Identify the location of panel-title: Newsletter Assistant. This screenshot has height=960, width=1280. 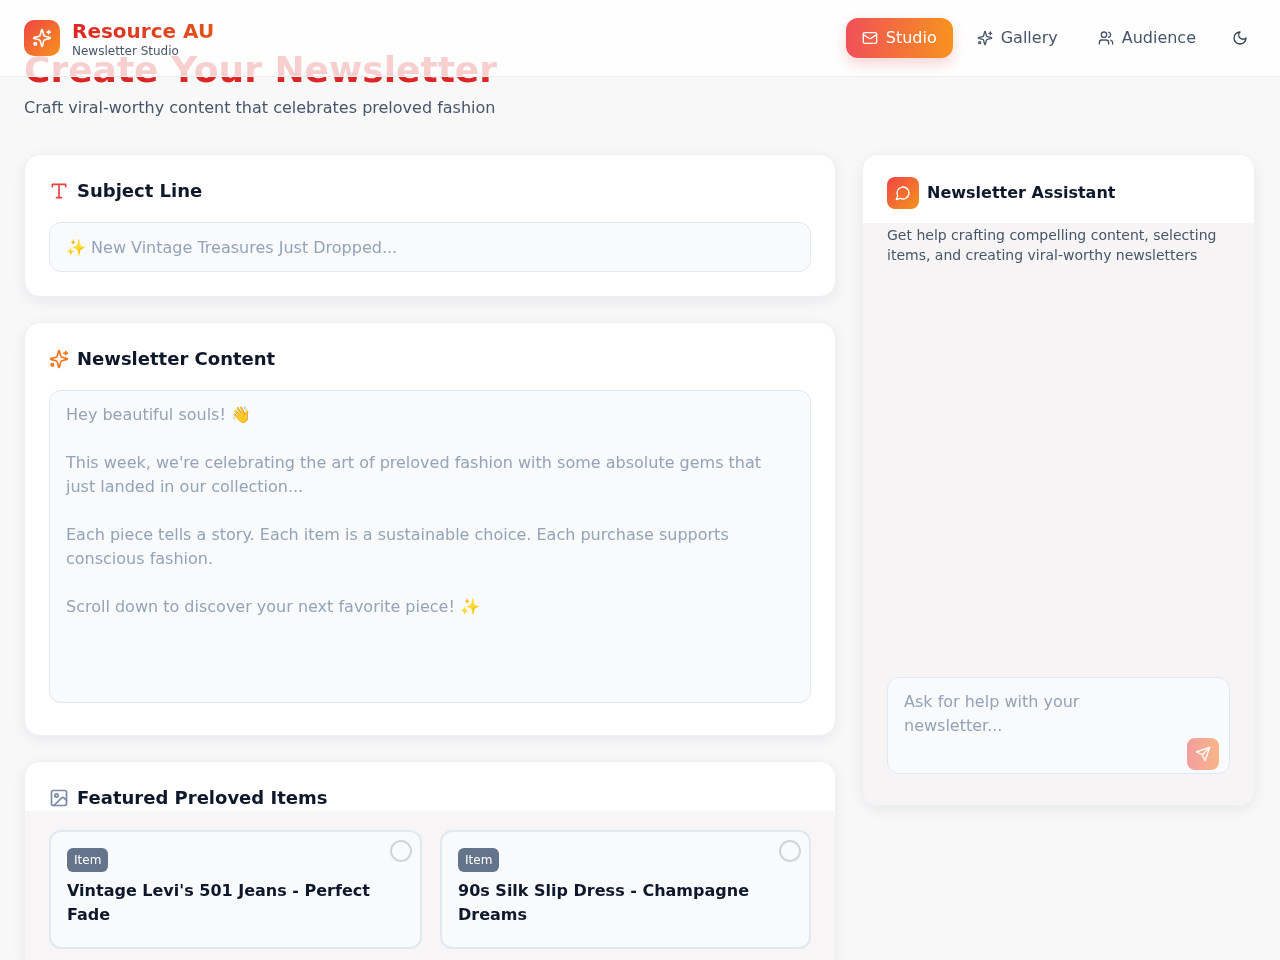
(1021, 193).